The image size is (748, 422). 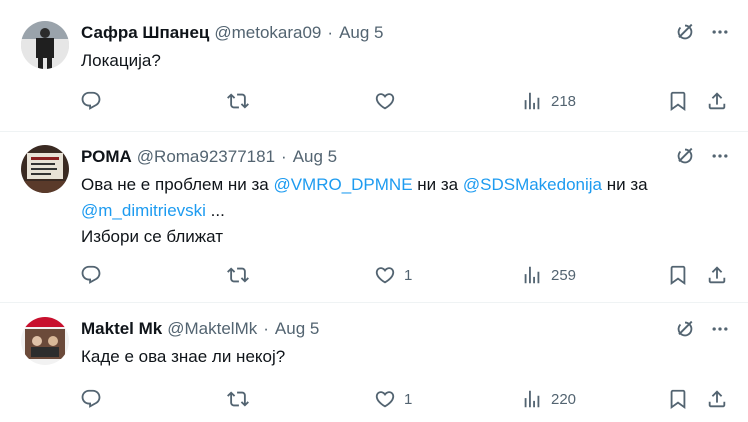 What do you see at coordinates (183, 356) in the screenshot?
I see `tweet-text-content: Каде е ова знае ли некој?` at bounding box center [183, 356].